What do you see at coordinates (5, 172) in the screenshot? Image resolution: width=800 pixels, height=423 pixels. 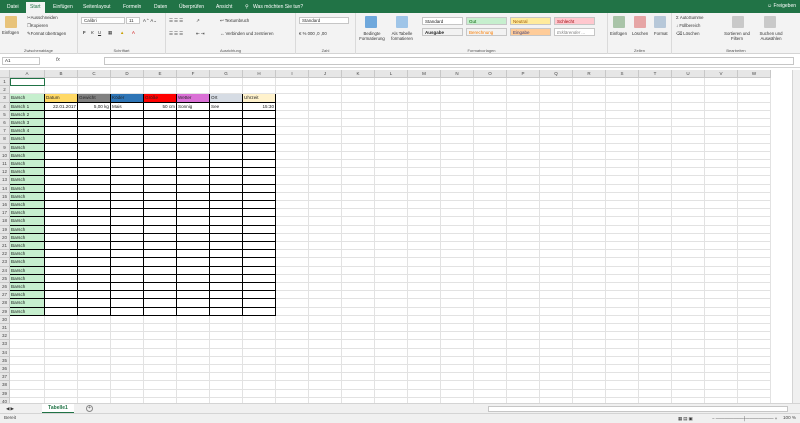 I see `row-header: 12` at bounding box center [5, 172].